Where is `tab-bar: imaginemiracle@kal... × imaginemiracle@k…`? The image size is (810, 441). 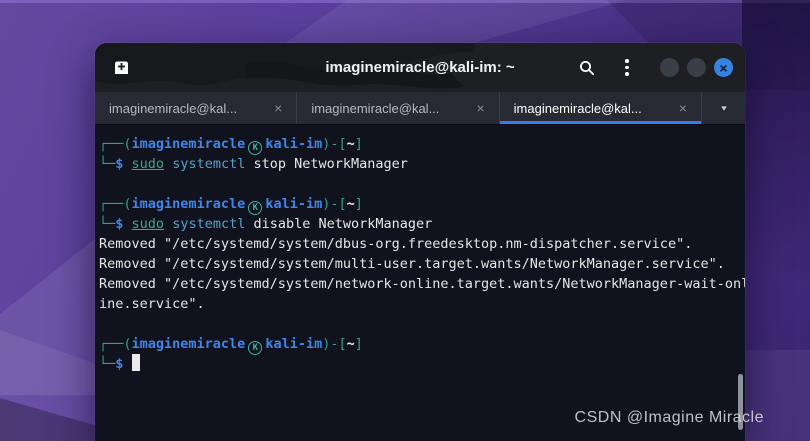 tab-bar: imaginemiracle@kal... × imaginemiracle@k… is located at coordinates (420, 108).